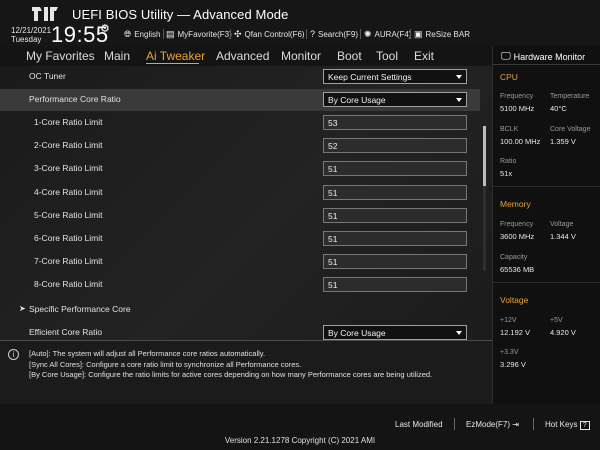  I want to click on chevron-right-icon: ➤, so click(22, 308).